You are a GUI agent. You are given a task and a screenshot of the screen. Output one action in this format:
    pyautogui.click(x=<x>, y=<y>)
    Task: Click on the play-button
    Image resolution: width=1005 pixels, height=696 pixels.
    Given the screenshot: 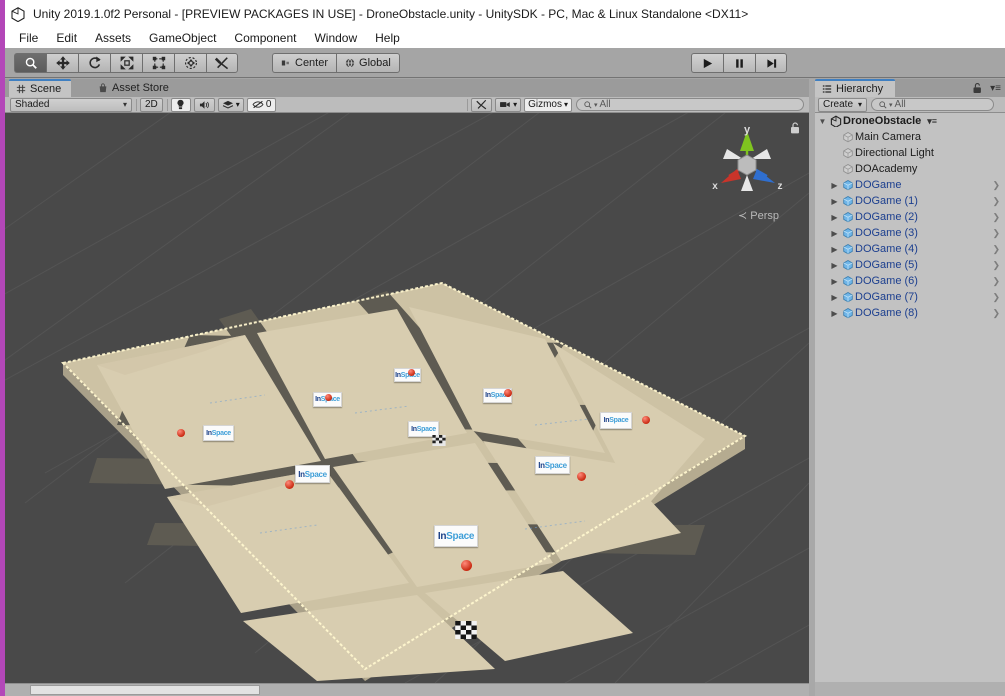 What is the action you would take?
    pyautogui.click(x=707, y=63)
    